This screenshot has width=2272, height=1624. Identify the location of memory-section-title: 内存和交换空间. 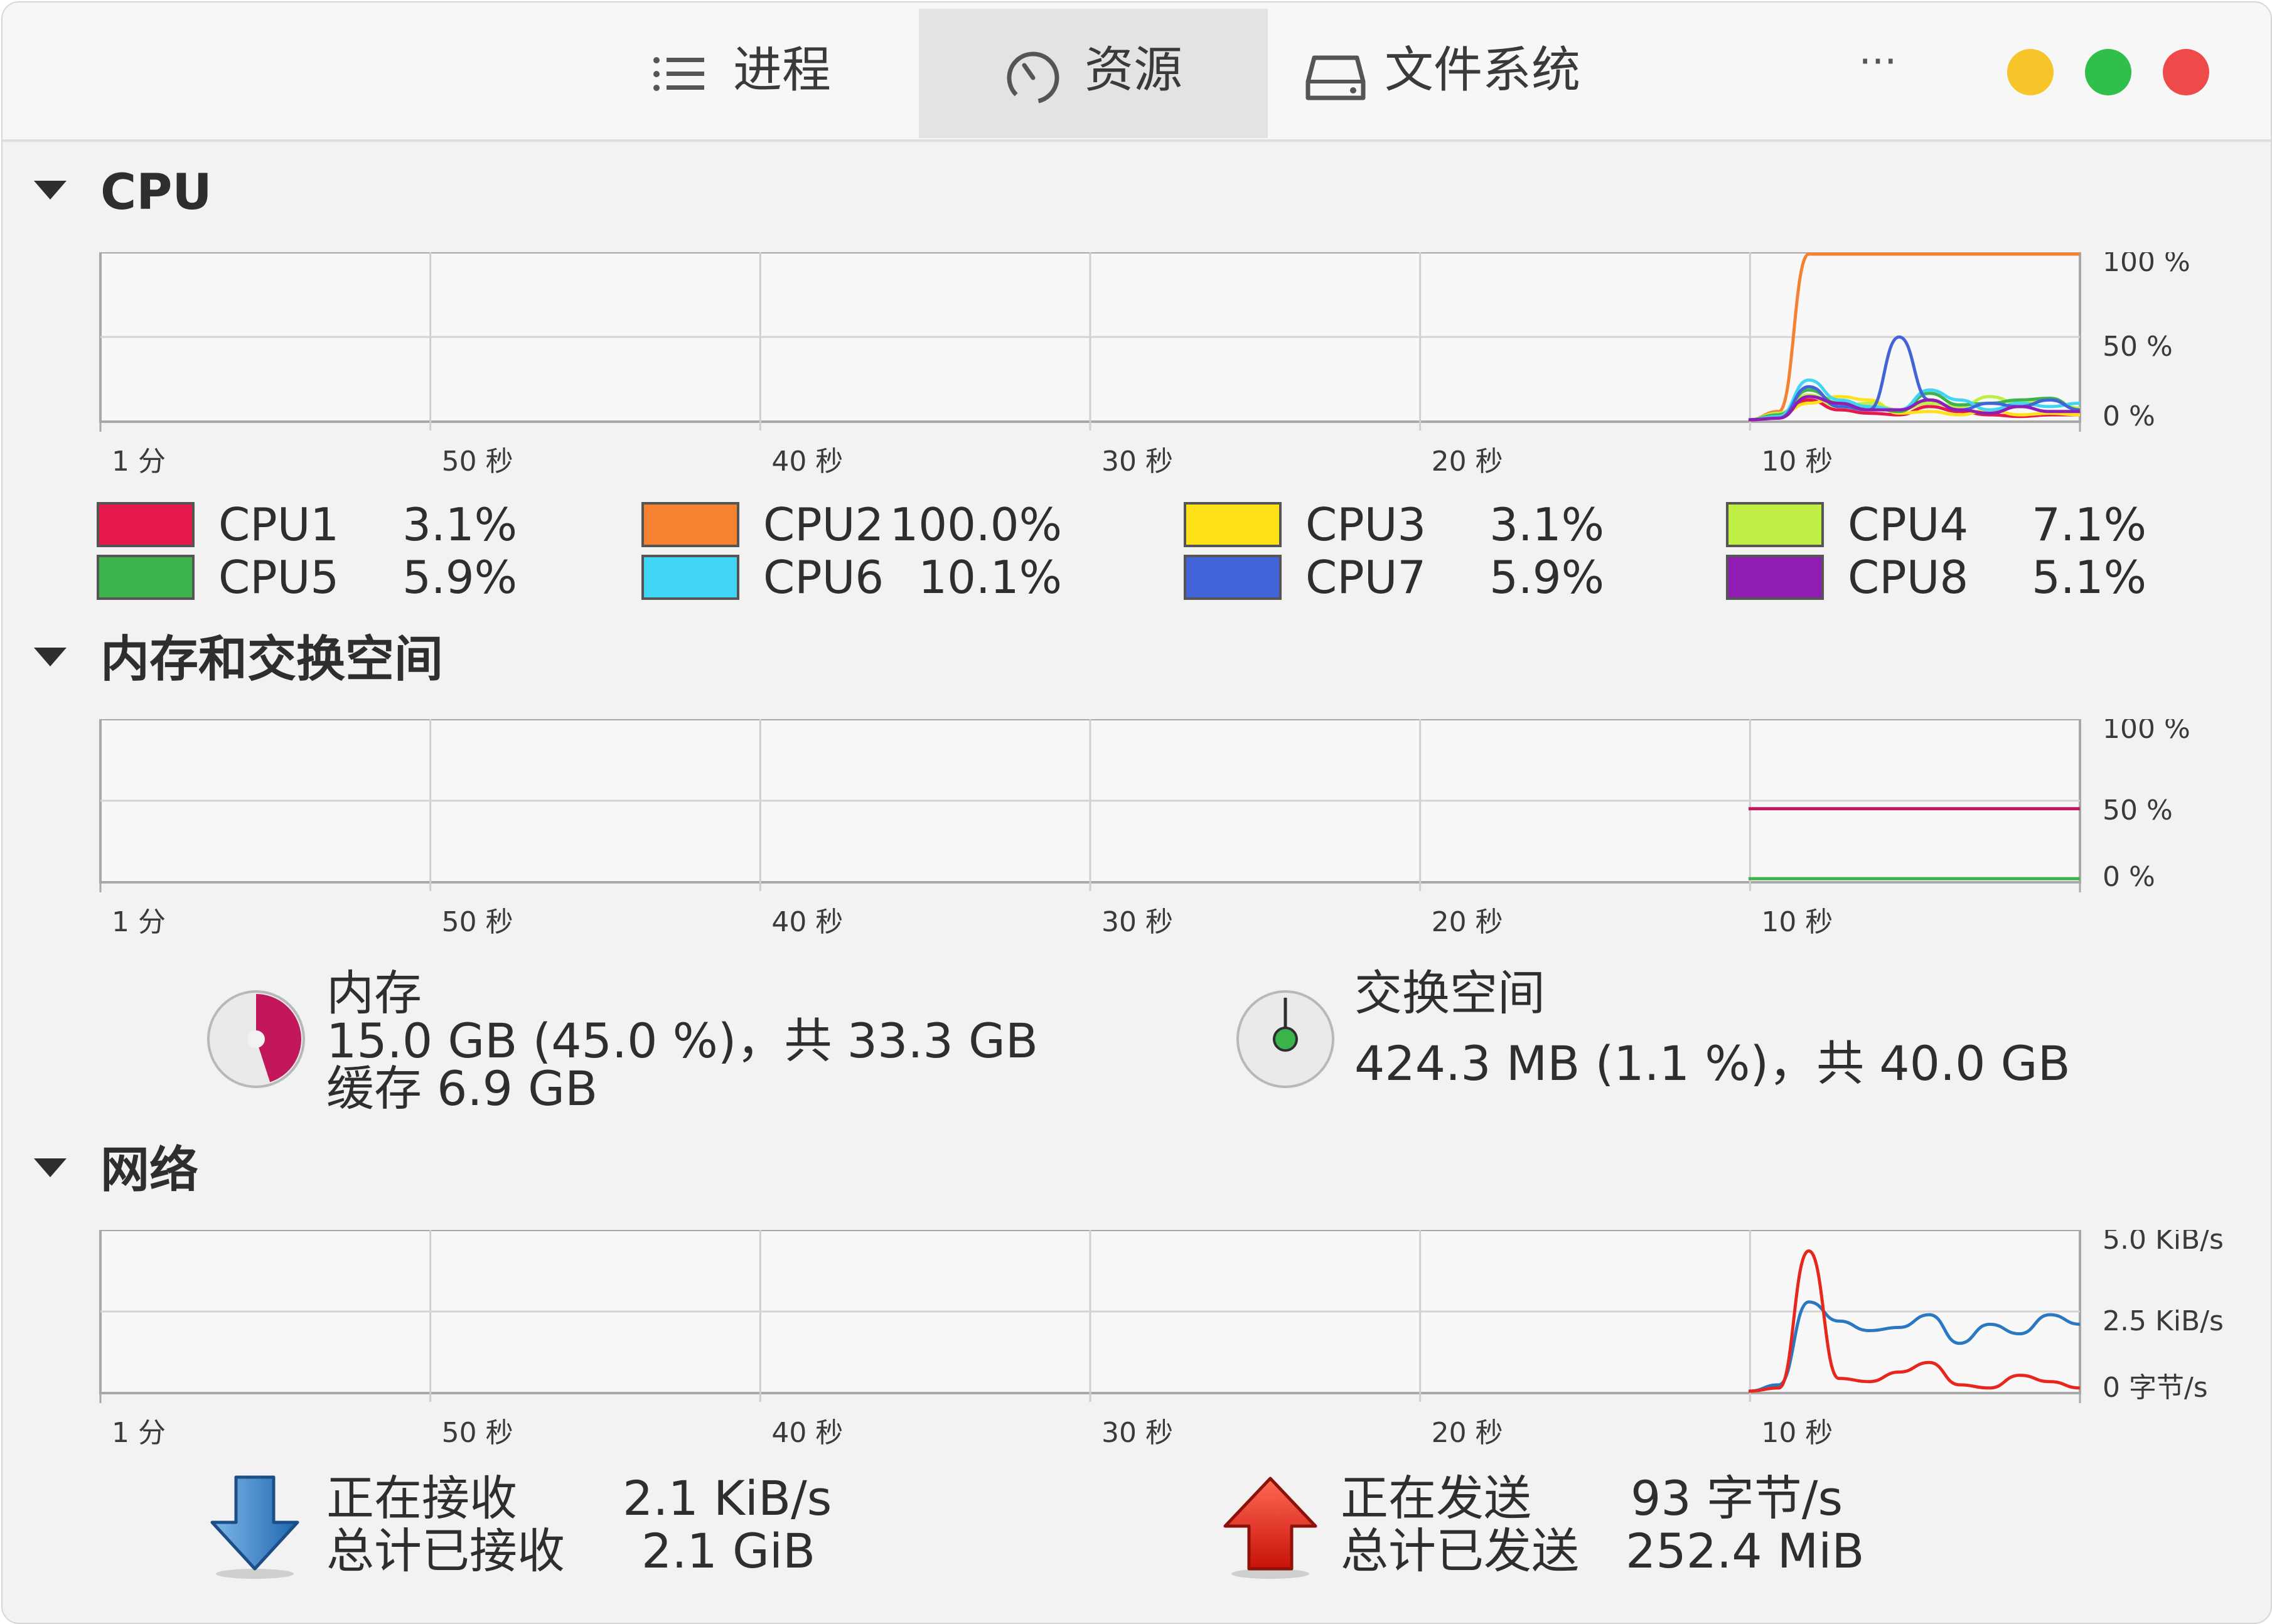
(272, 659).